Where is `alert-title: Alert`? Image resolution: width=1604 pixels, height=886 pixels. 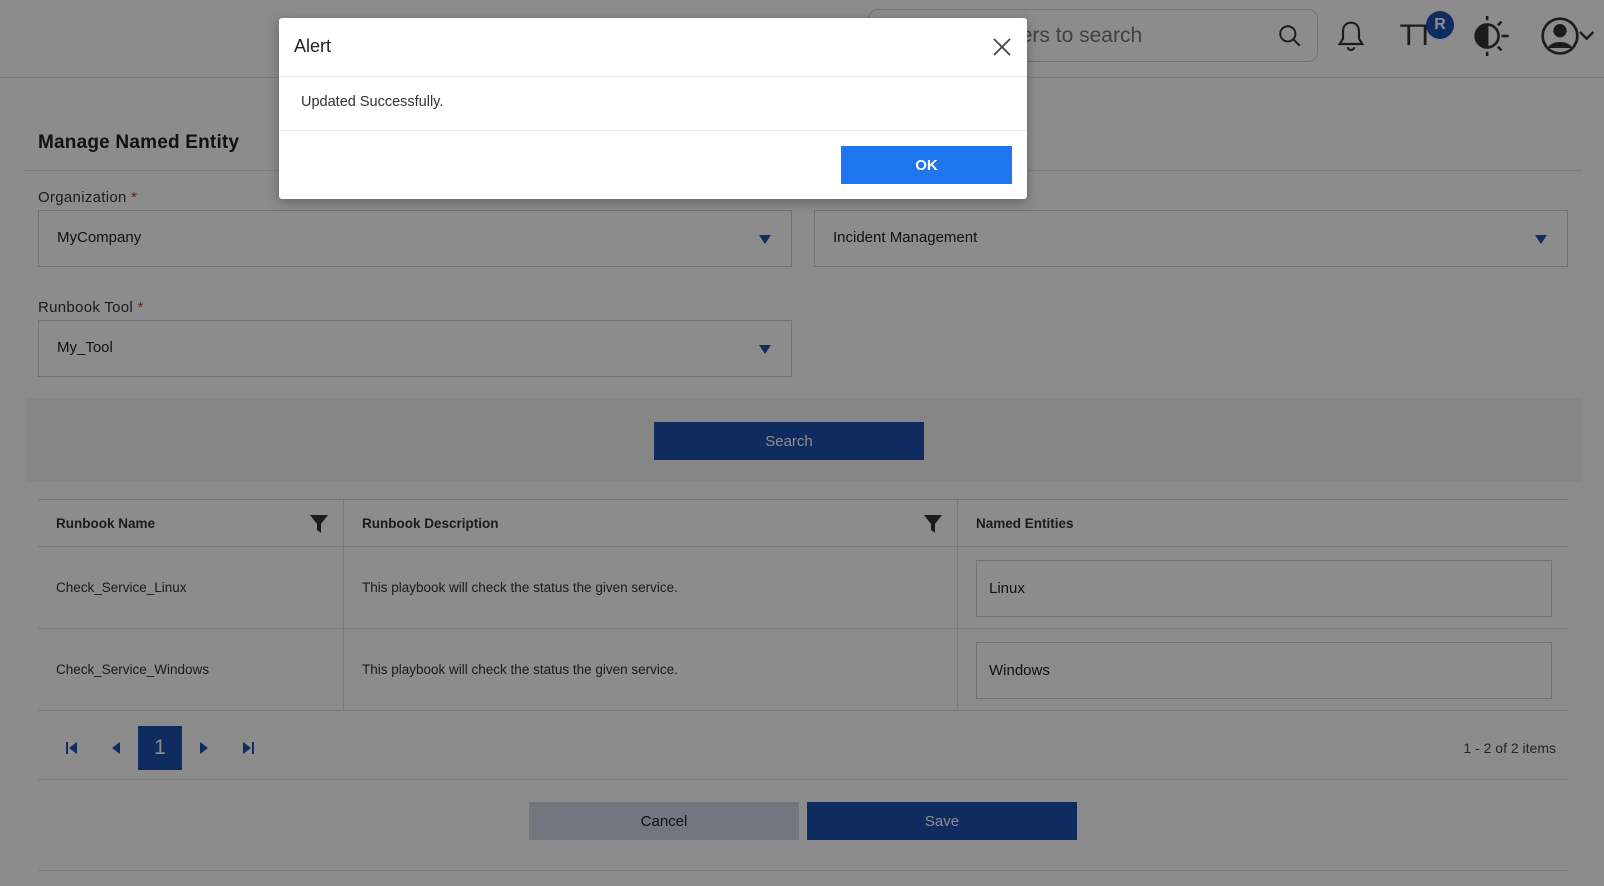
alert-title: Alert is located at coordinates (313, 46).